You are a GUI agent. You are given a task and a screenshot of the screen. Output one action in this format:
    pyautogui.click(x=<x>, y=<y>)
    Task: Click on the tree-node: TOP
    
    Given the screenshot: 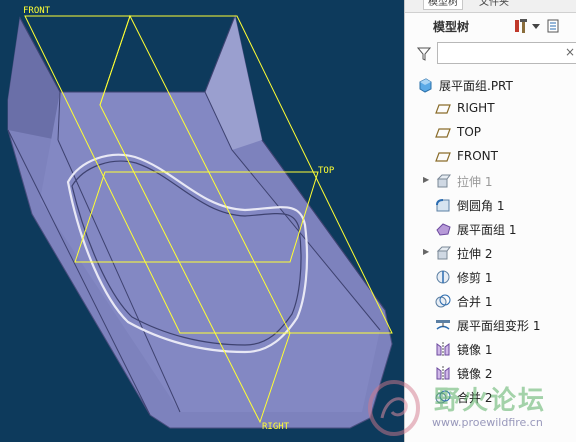 What is the action you would take?
    pyautogui.click(x=490, y=133)
    